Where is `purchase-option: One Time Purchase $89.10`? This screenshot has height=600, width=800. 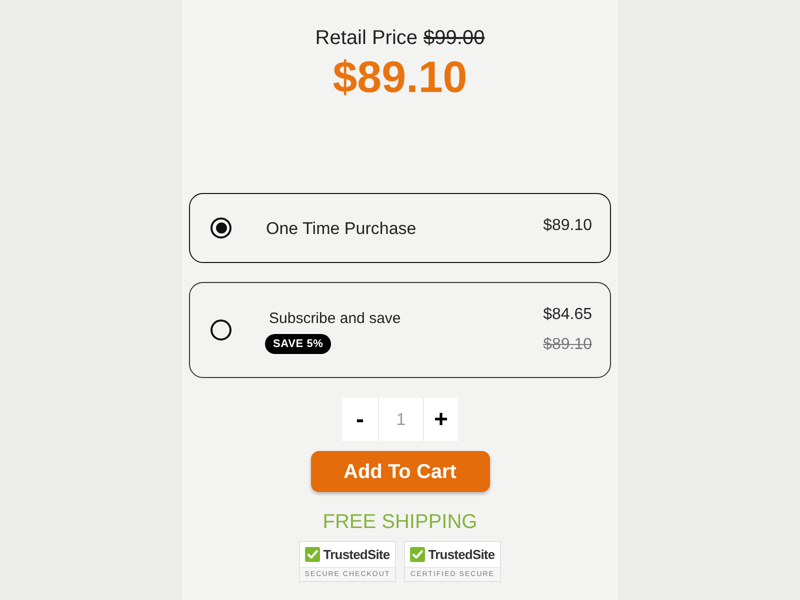 purchase-option: One Time Purchase $89.10 is located at coordinates (400, 228).